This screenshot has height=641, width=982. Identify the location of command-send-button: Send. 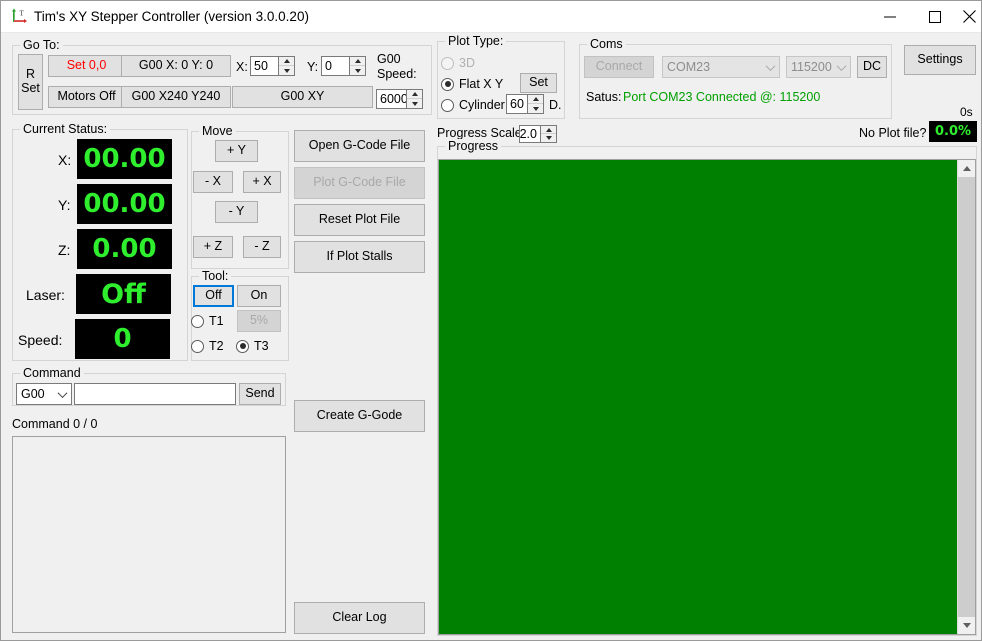
(260, 394).